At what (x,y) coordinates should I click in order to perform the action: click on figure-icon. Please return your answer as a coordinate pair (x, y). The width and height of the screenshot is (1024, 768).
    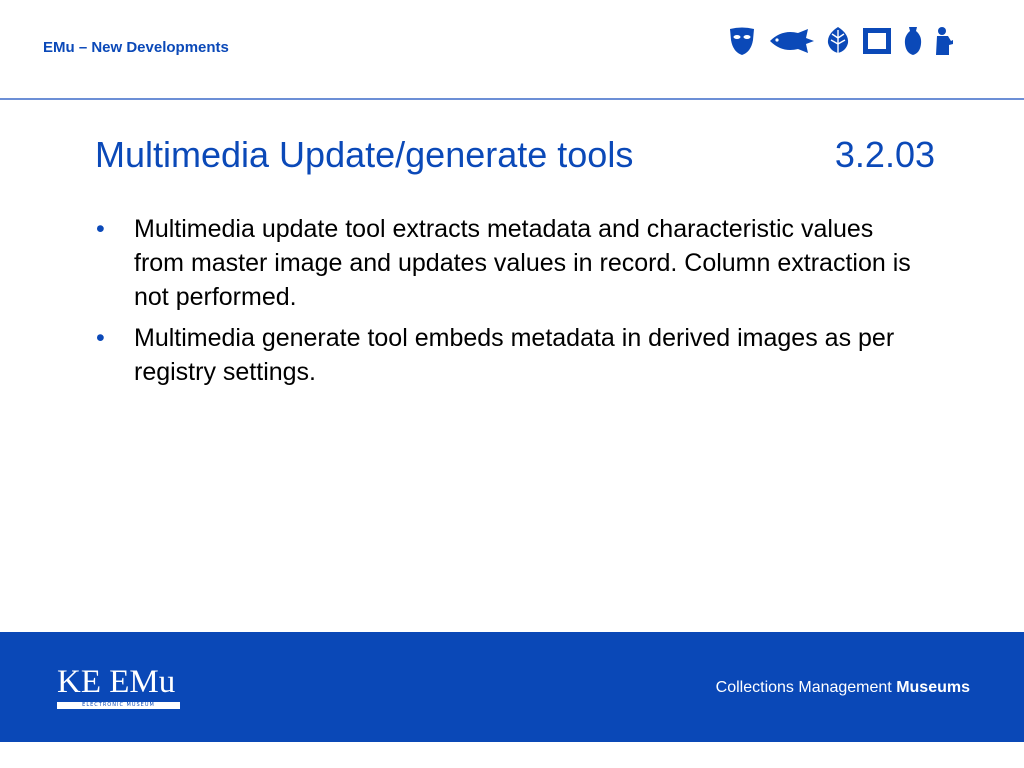
    Looking at the image, I should click on (944, 41).